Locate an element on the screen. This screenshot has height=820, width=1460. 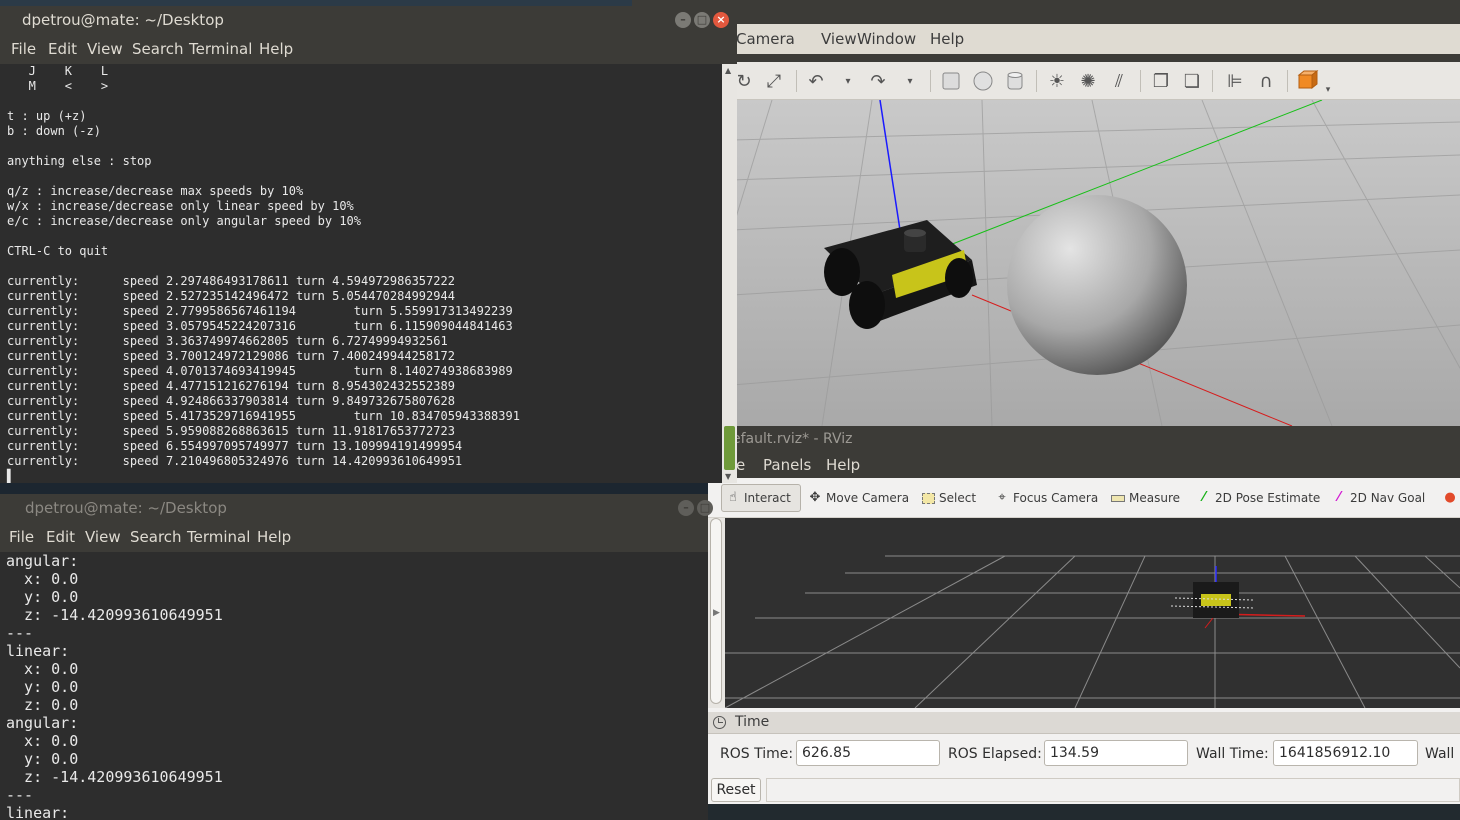
reset-button: Reset is located at coordinates (736, 790).